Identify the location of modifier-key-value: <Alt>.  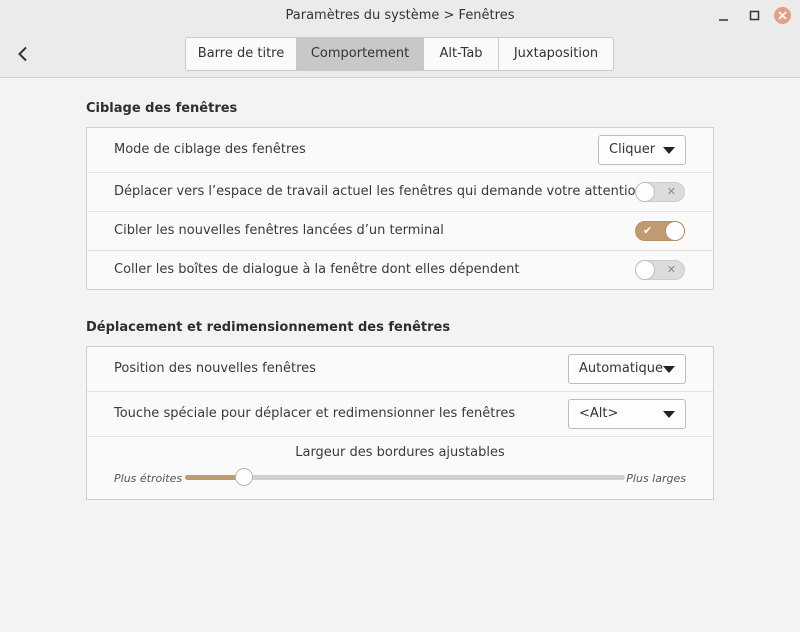
(599, 413).